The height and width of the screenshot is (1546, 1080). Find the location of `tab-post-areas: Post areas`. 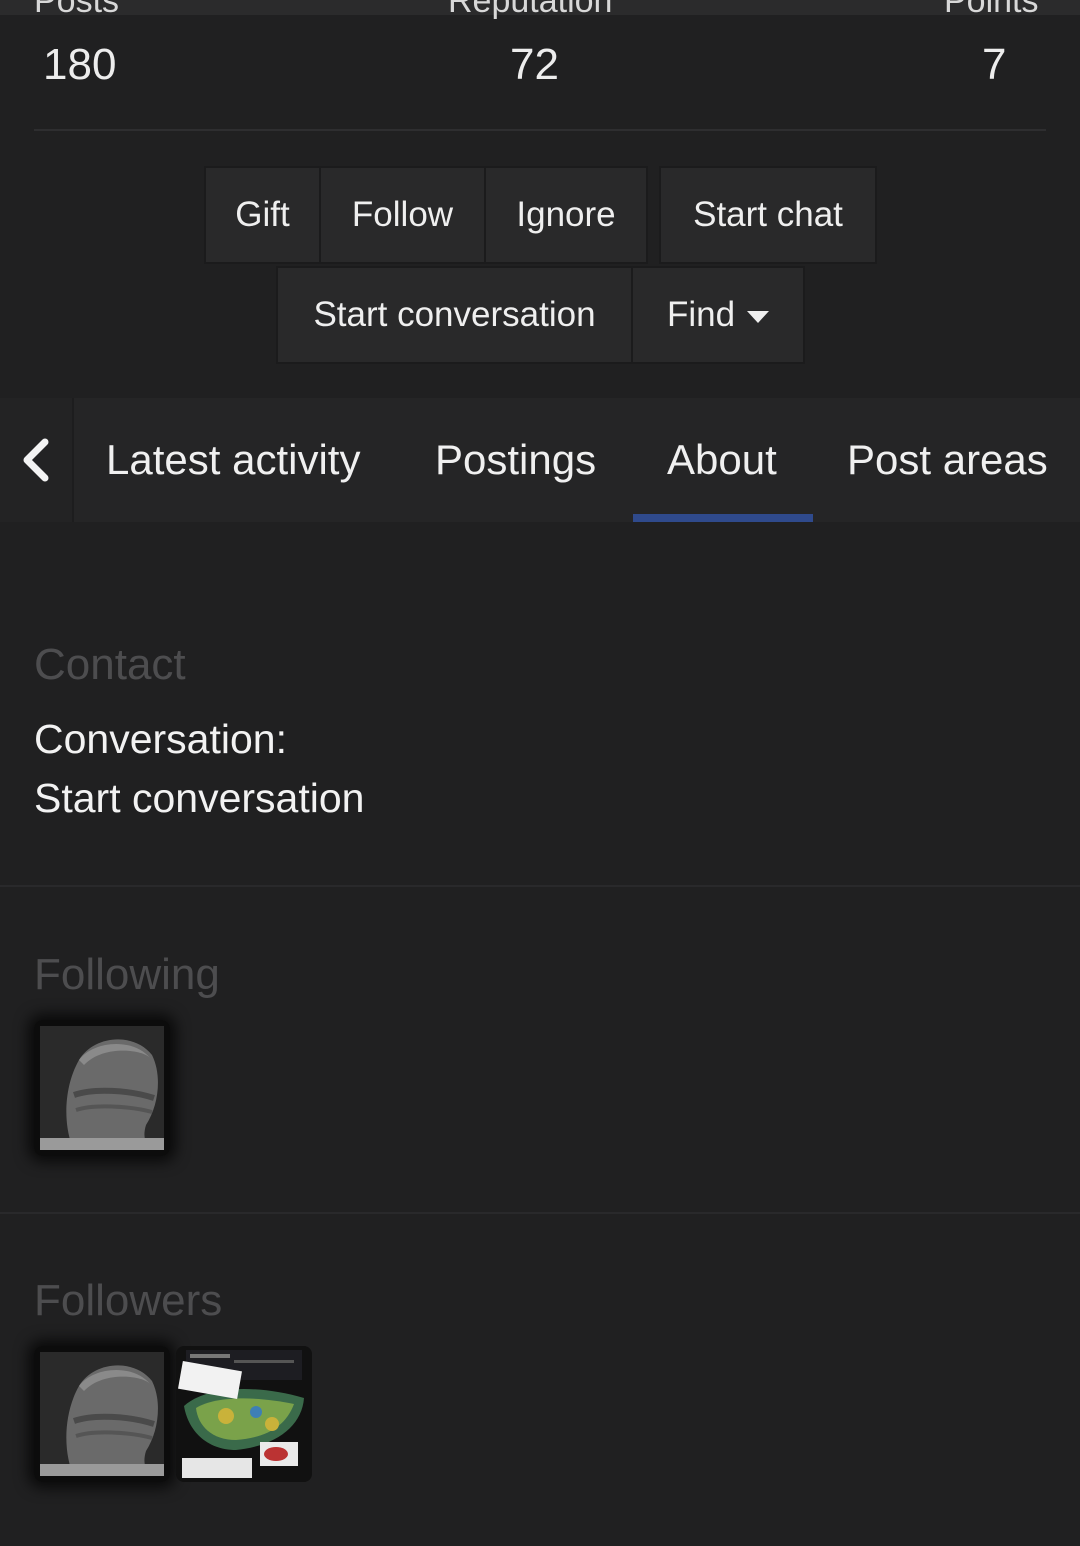

tab-post-areas: Post areas is located at coordinates (947, 460).